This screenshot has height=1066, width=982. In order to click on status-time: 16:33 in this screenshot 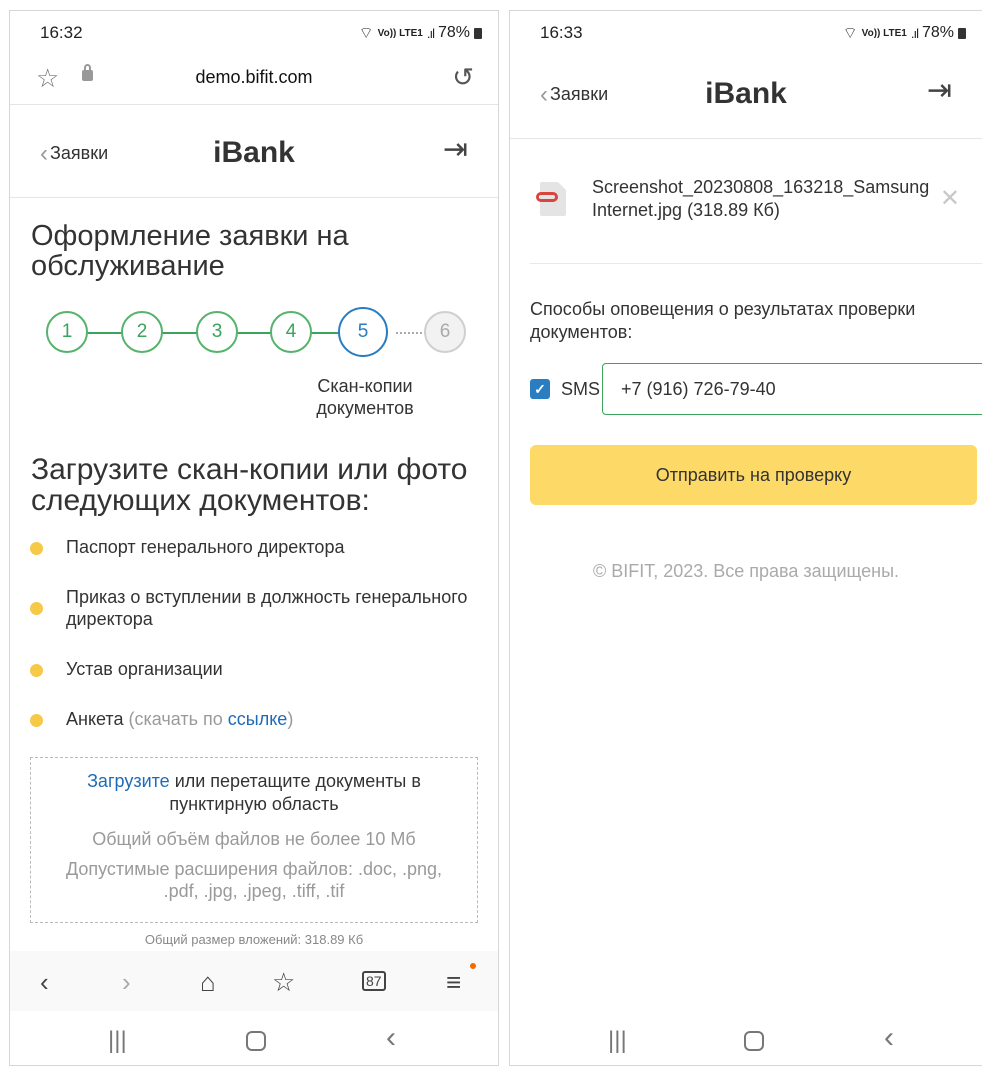, I will do `click(561, 32)`.